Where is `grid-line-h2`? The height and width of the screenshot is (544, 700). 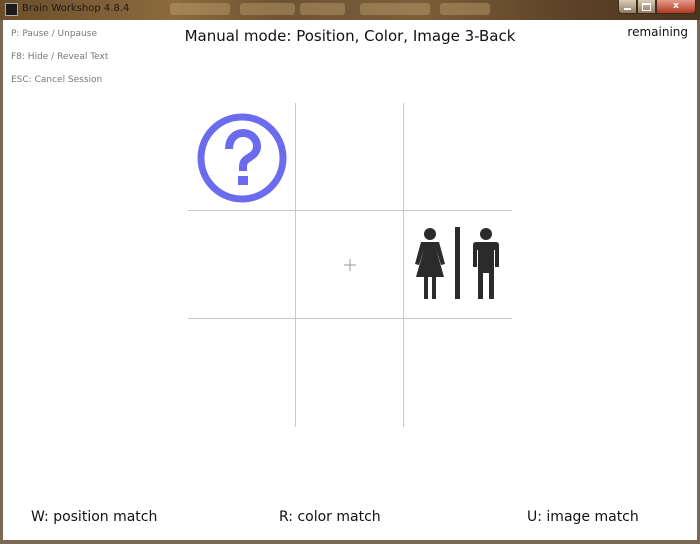 grid-line-h2 is located at coordinates (350, 318).